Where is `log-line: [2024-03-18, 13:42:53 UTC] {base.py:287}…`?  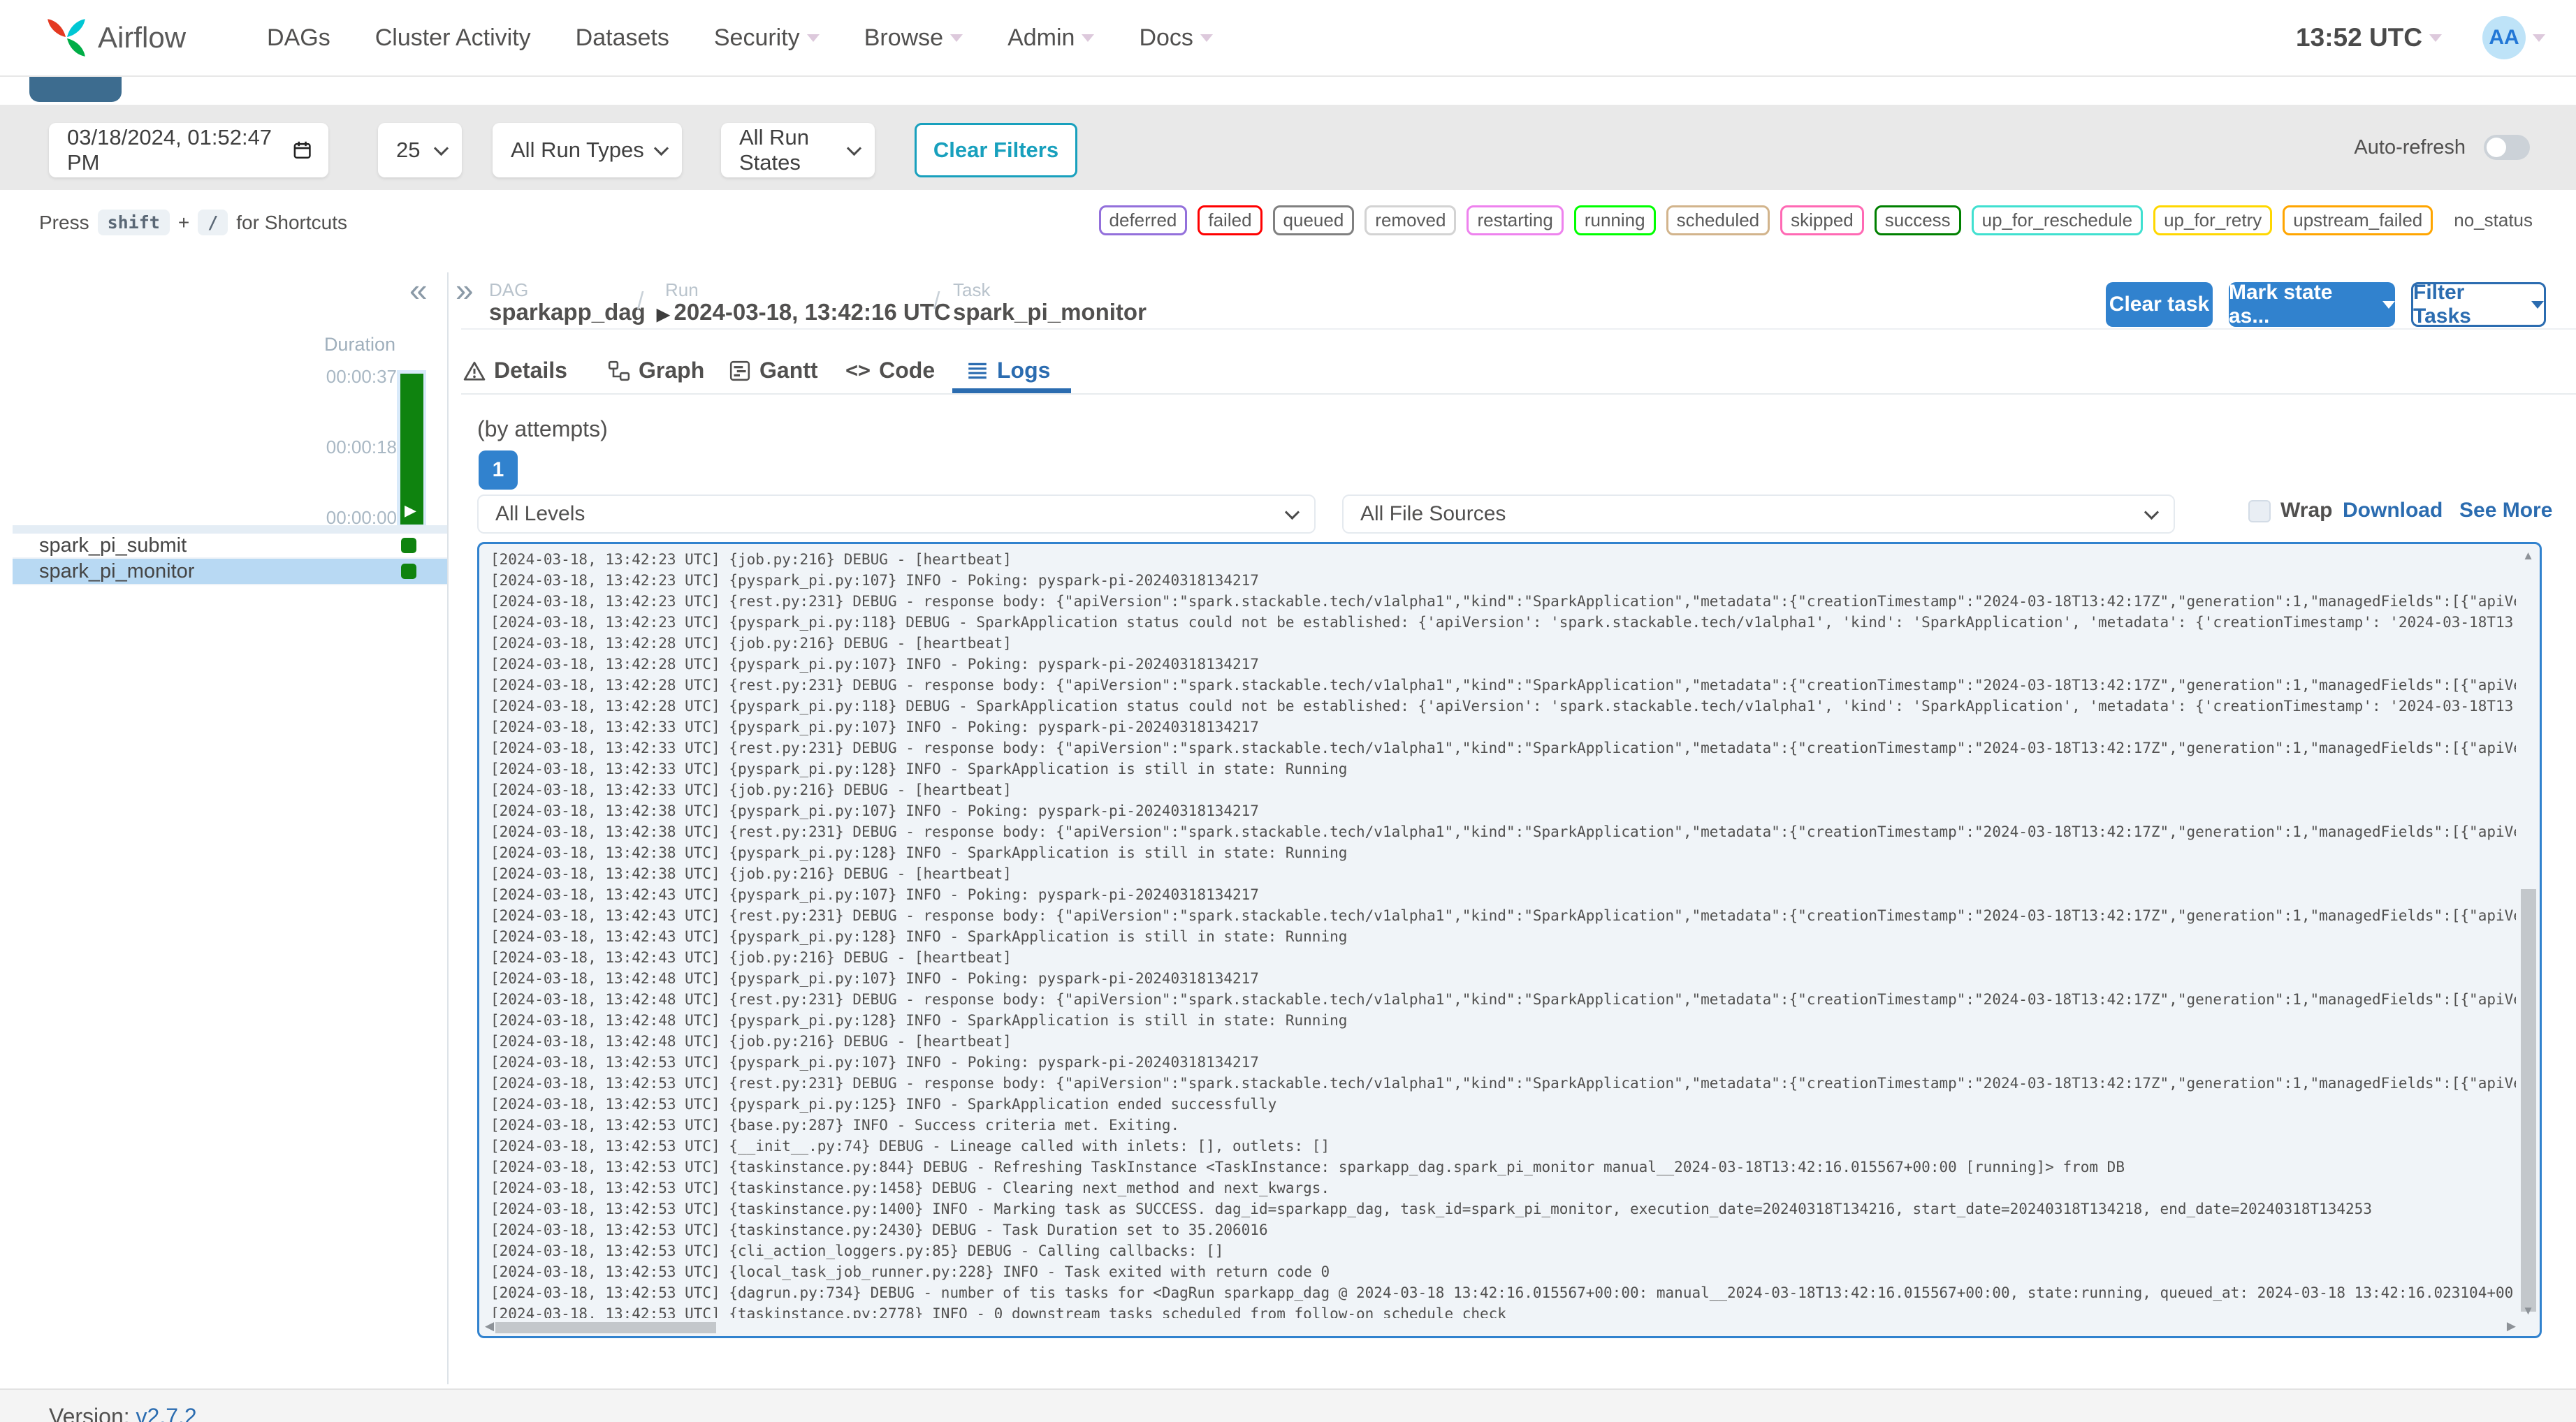
log-line: [2024-03-18, 13:42:53 UTC] {base.py:287}… is located at coordinates (835, 1125).